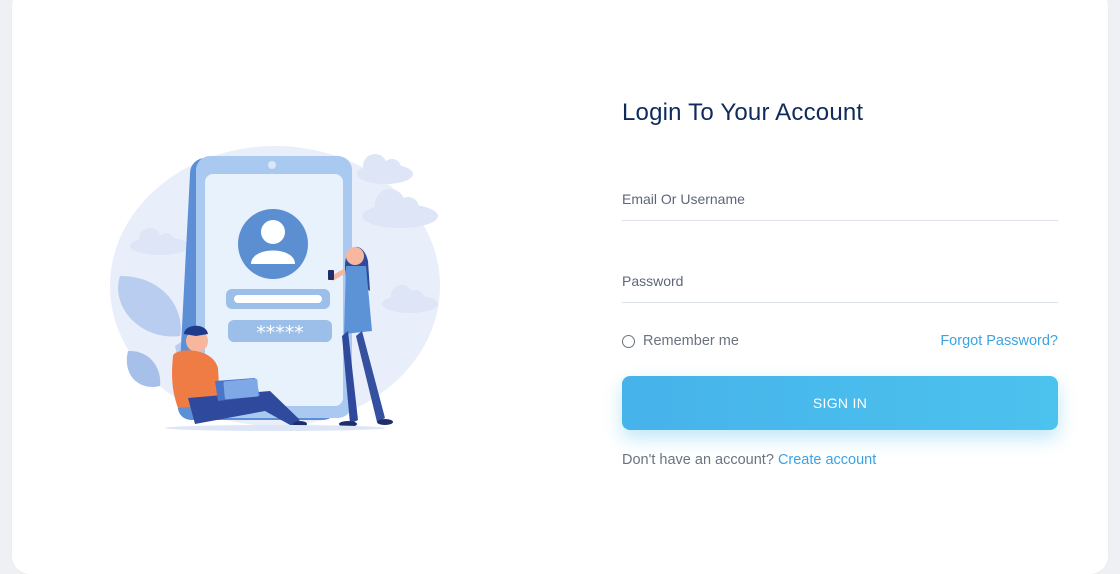  Describe the element at coordinates (999, 341) in the screenshot. I see `forgot-password-link: Forgot Password?` at that location.